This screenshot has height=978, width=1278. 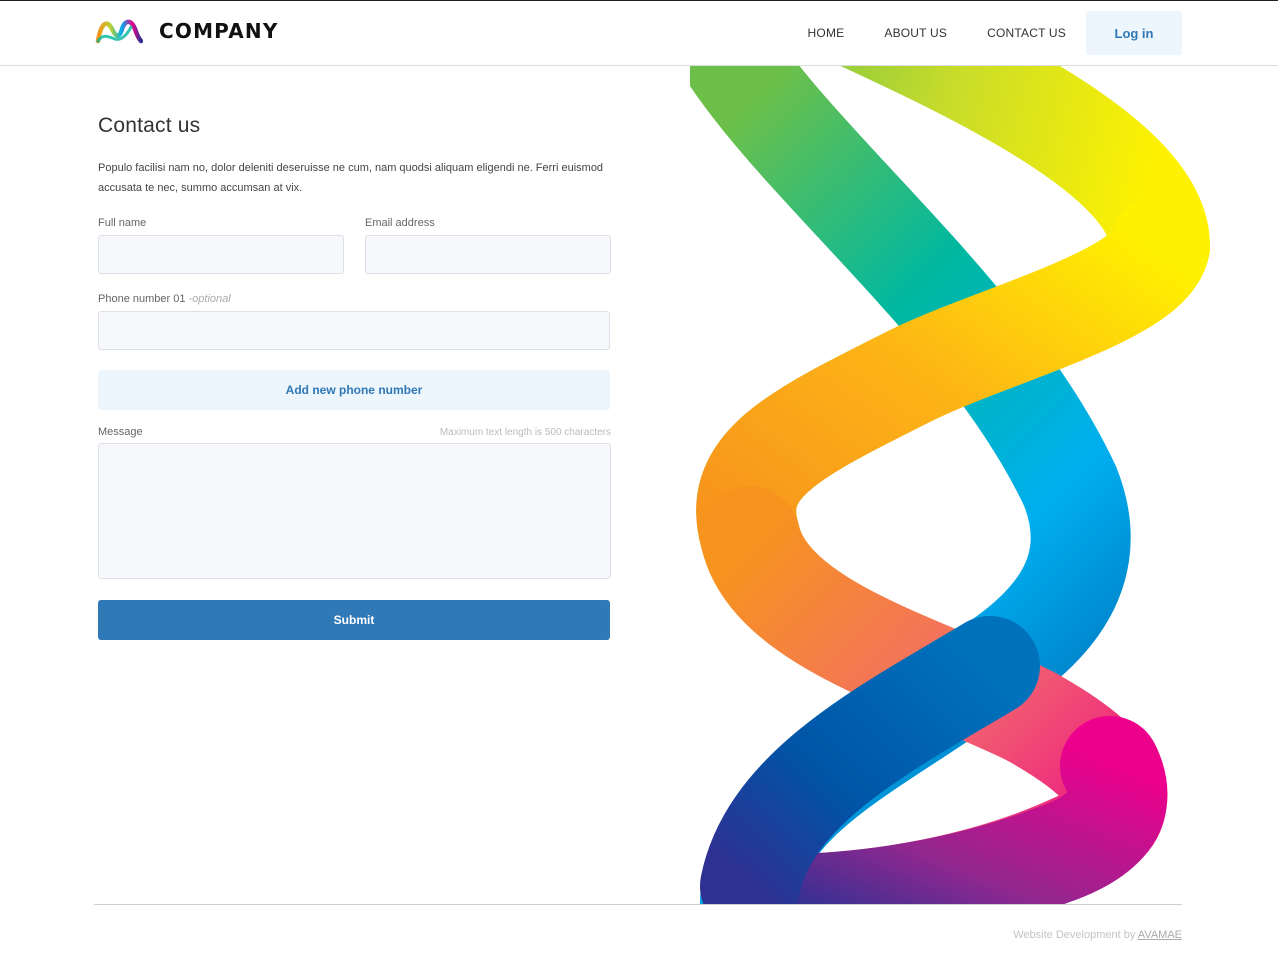 What do you see at coordinates (119, 31) in the screenshot?
I see `company-logo-icon` at bounding box center [119, 31].